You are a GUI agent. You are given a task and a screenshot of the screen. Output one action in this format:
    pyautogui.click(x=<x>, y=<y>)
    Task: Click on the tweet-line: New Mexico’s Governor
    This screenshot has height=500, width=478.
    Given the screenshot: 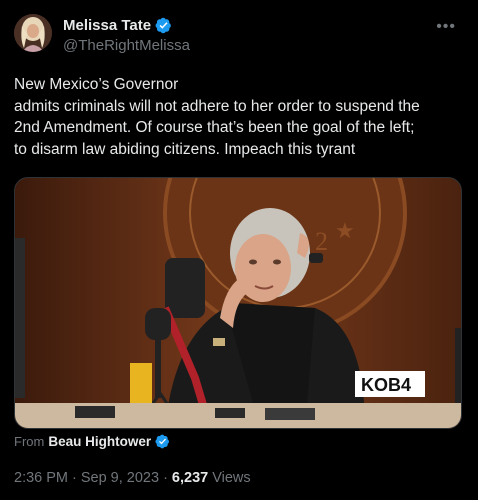 What is the action you would take?
    pyautogui.click(x=96, y=84)
    